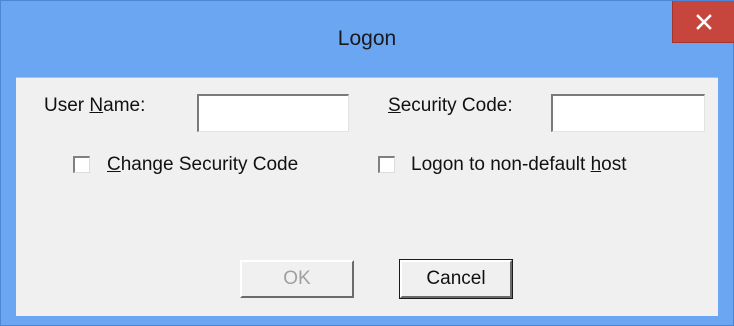  I want to click on close-button, so click(703, 22).